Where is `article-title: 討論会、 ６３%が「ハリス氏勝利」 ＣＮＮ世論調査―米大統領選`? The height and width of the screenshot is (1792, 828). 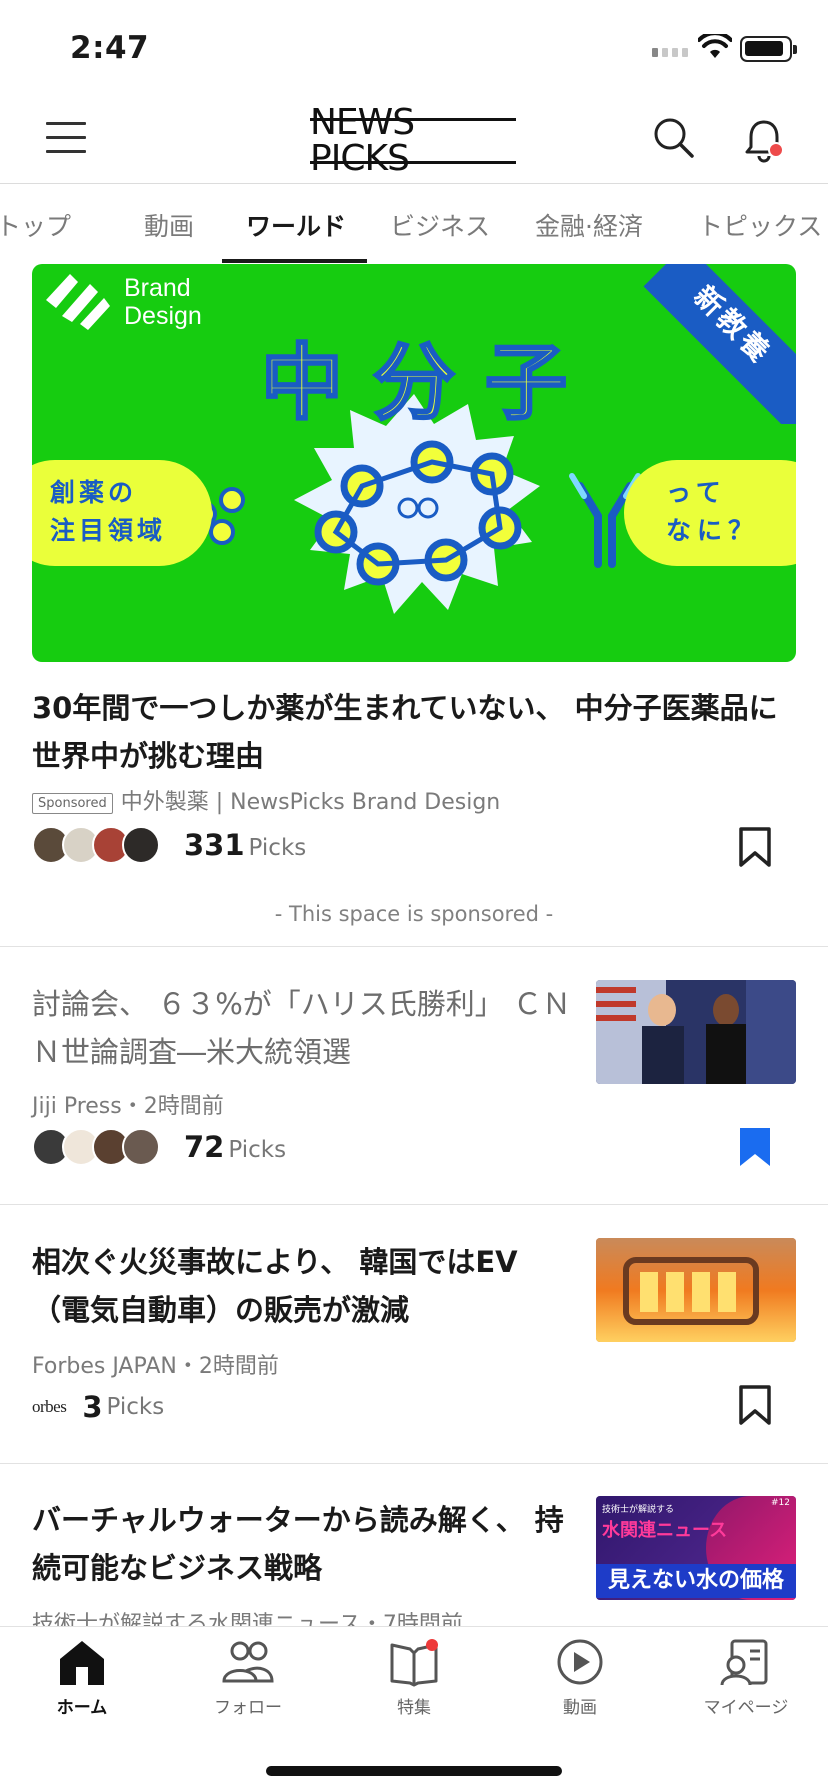 article-title: 討論会、 ６３%が「ハリス氏勝利」 ＣＮＮ世論調査―米大統領選 is located at coordinates (302, 1028).